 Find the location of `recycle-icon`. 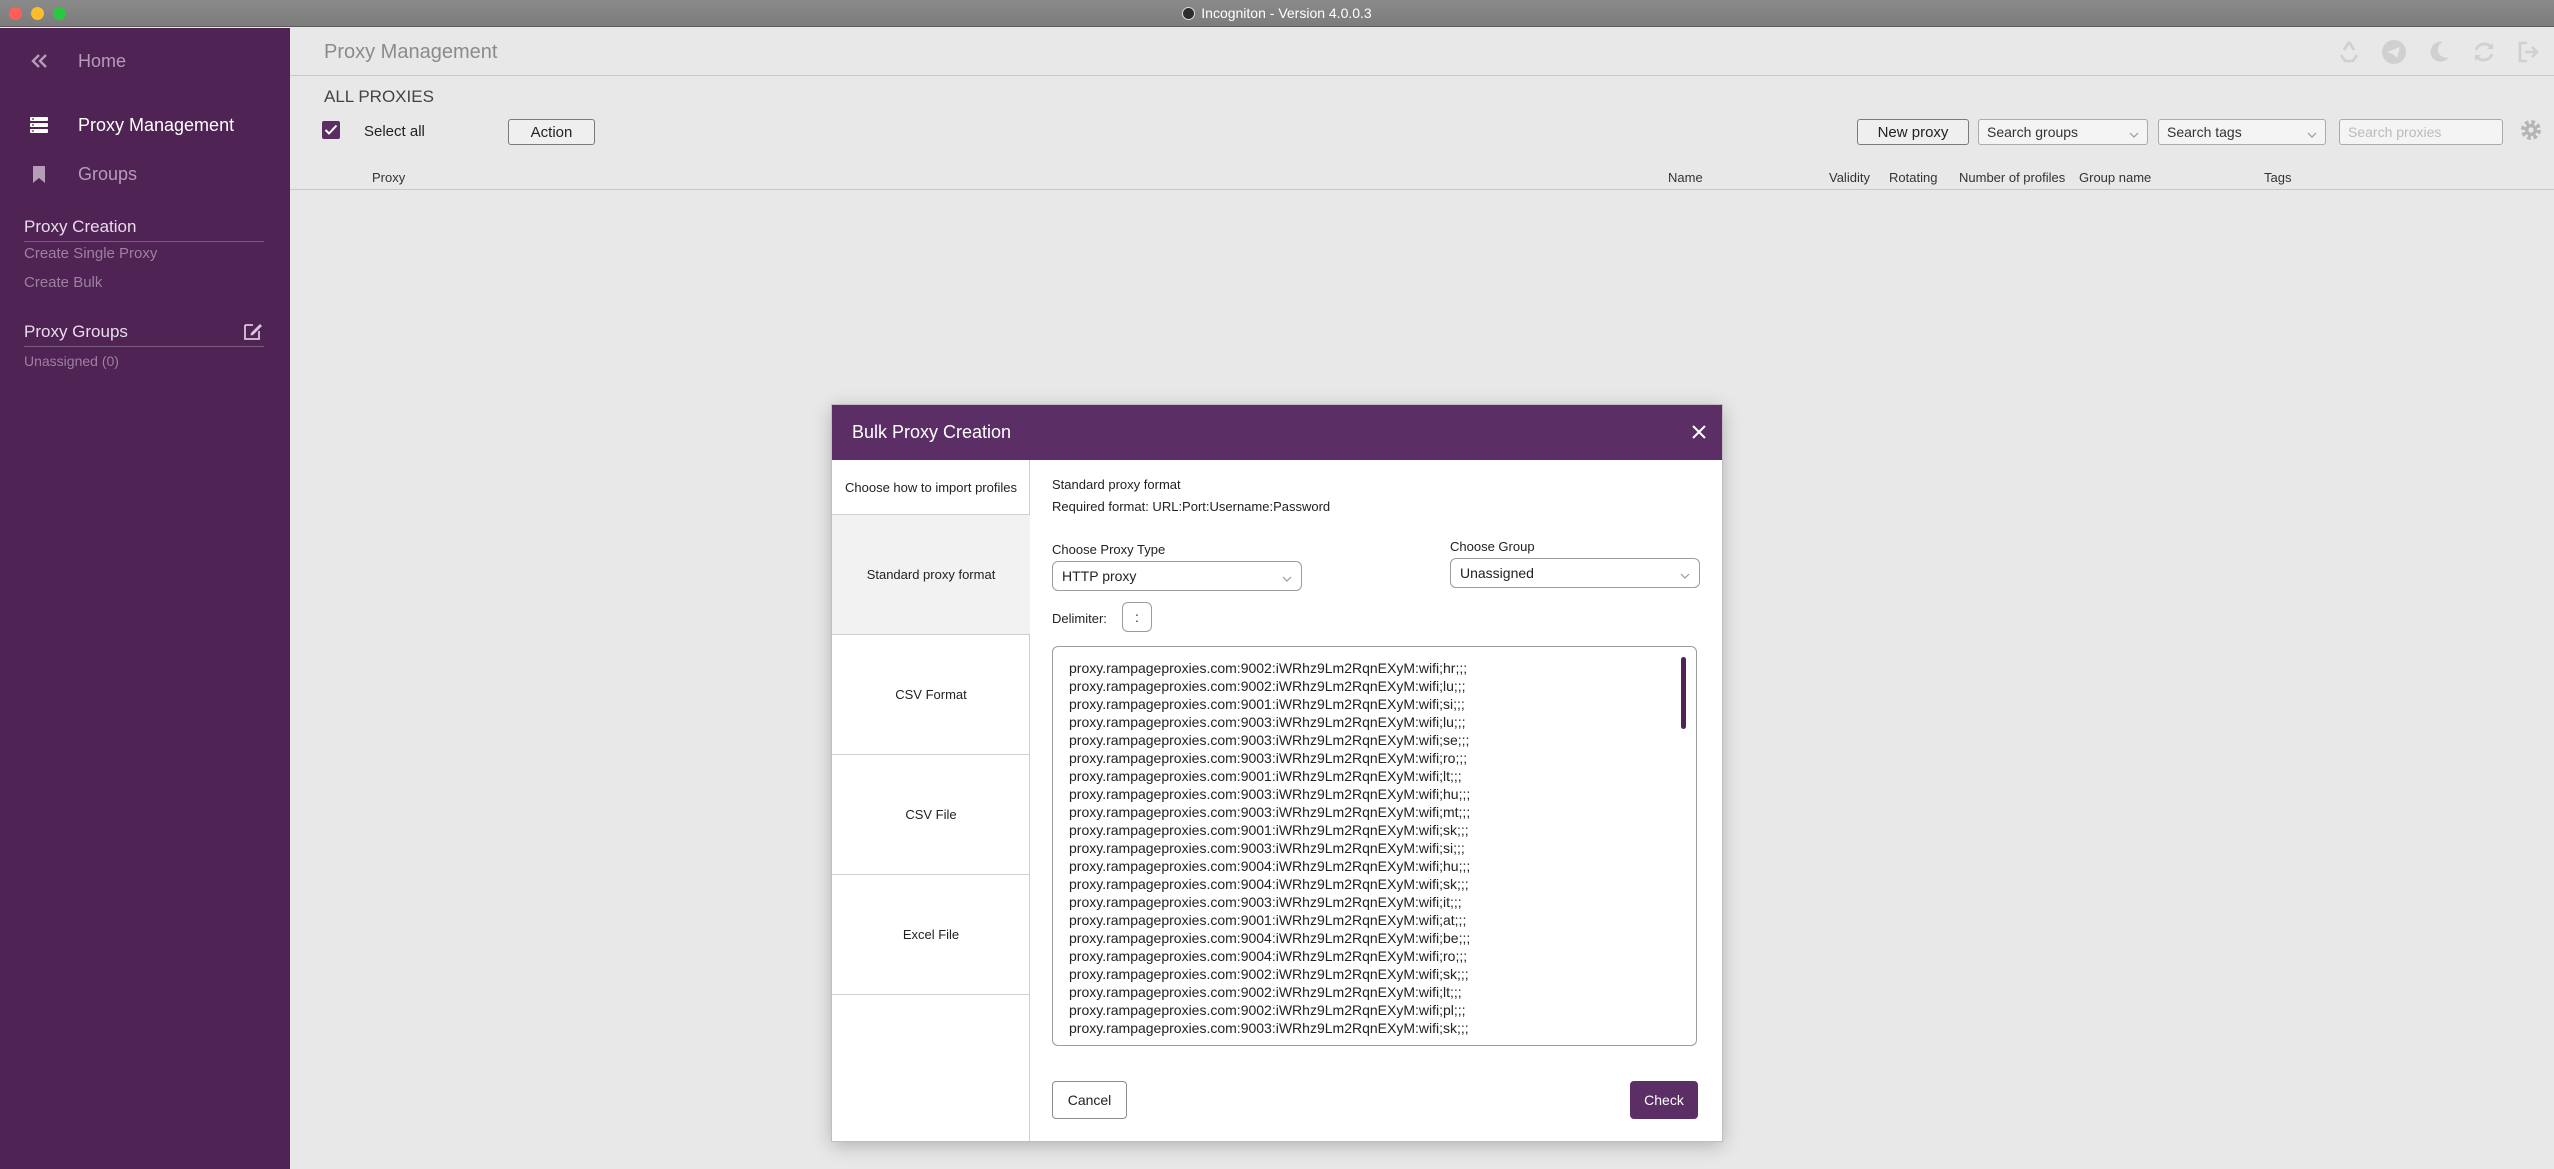

recycle-icon is located at coordinates (2348, 51).